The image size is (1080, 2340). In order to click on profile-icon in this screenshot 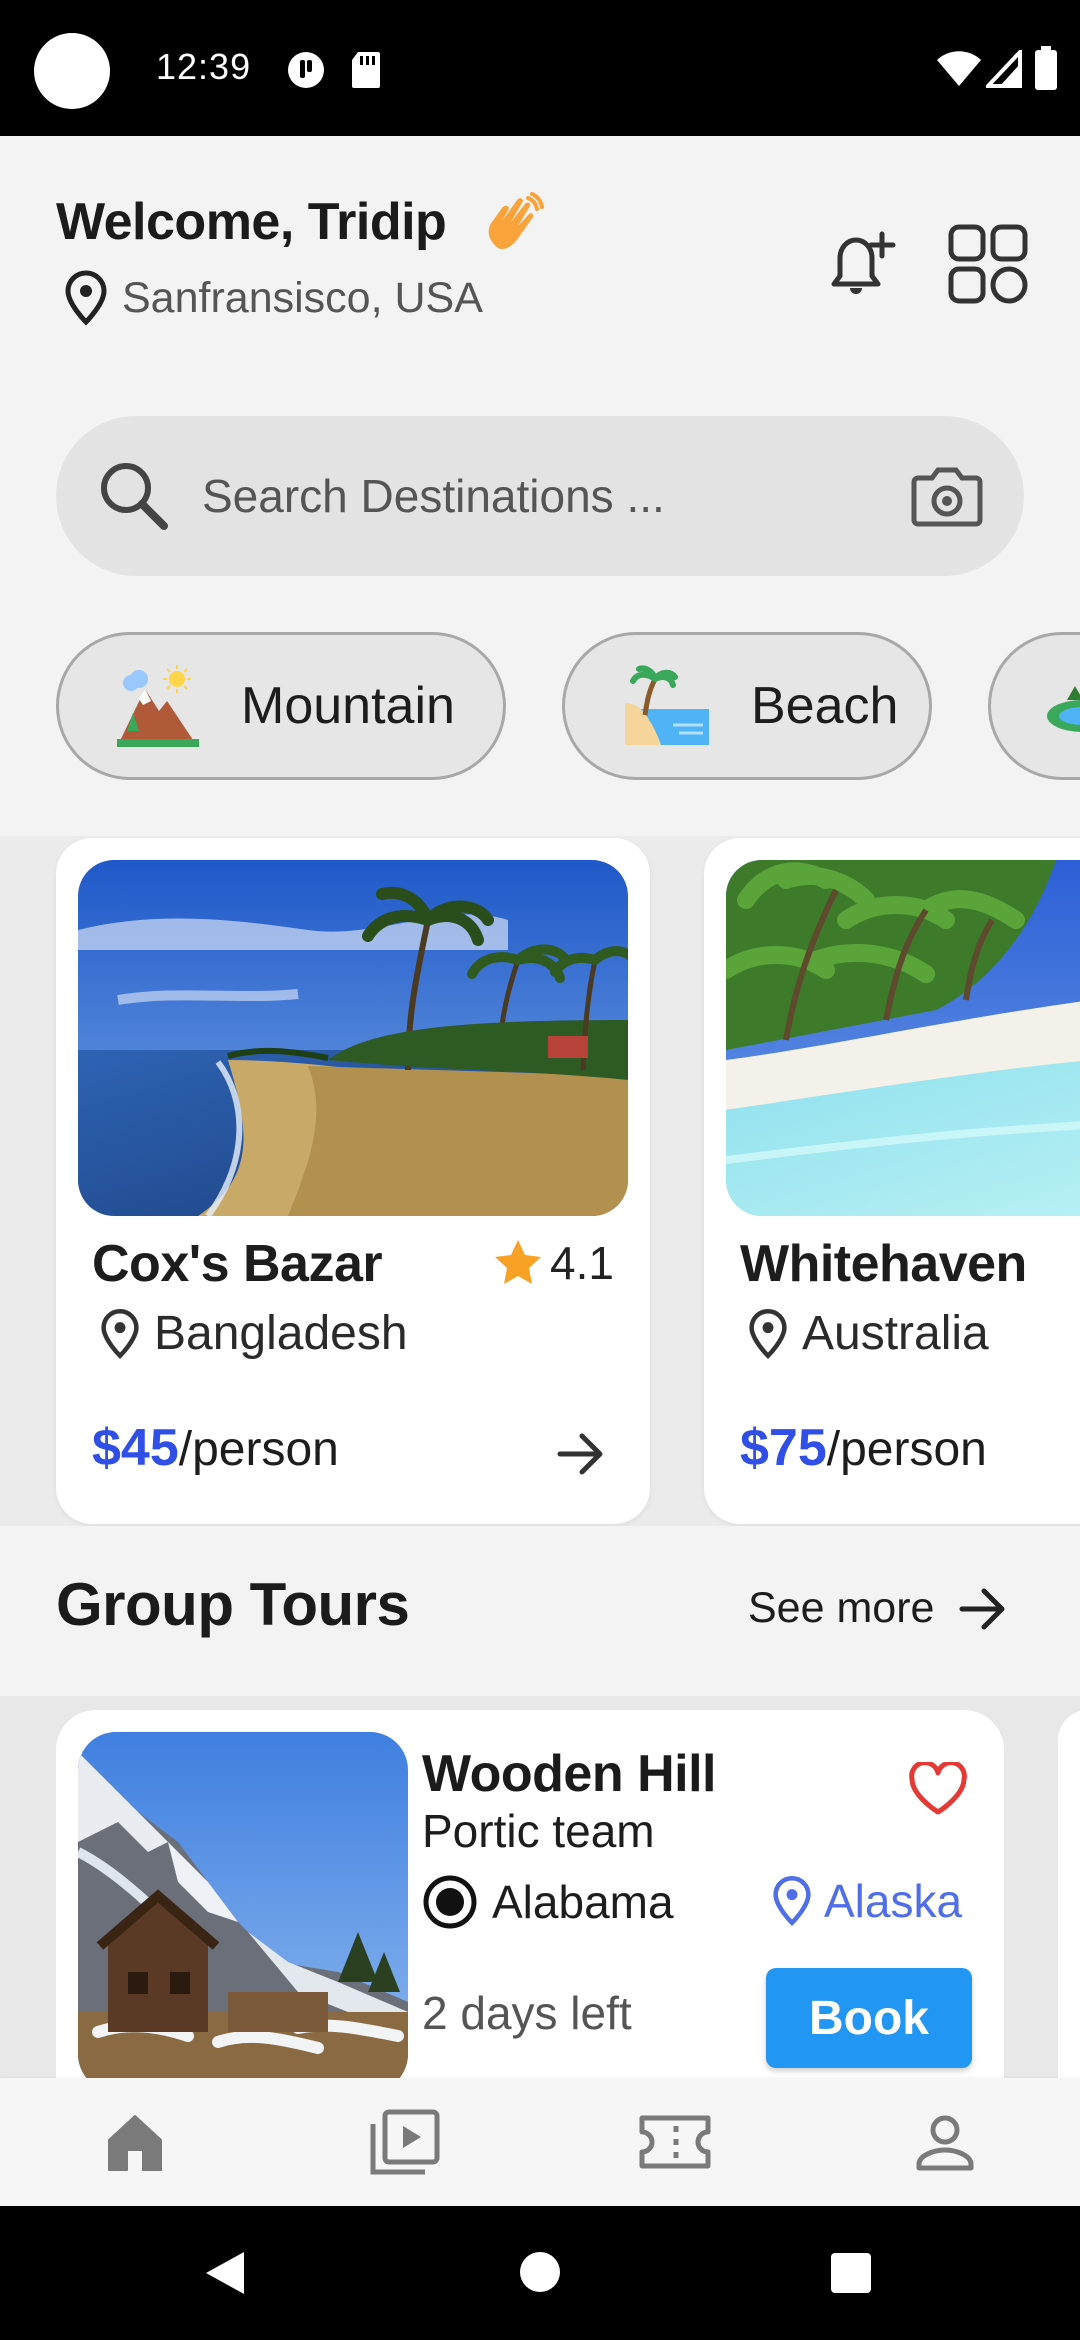, I will do `click(945, 2143)`.